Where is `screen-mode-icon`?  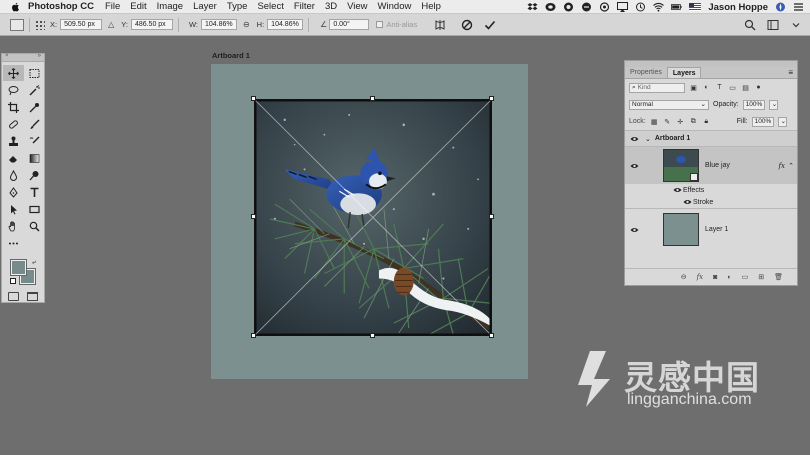 screen-mode-icon is located at coordinates (32, 296).